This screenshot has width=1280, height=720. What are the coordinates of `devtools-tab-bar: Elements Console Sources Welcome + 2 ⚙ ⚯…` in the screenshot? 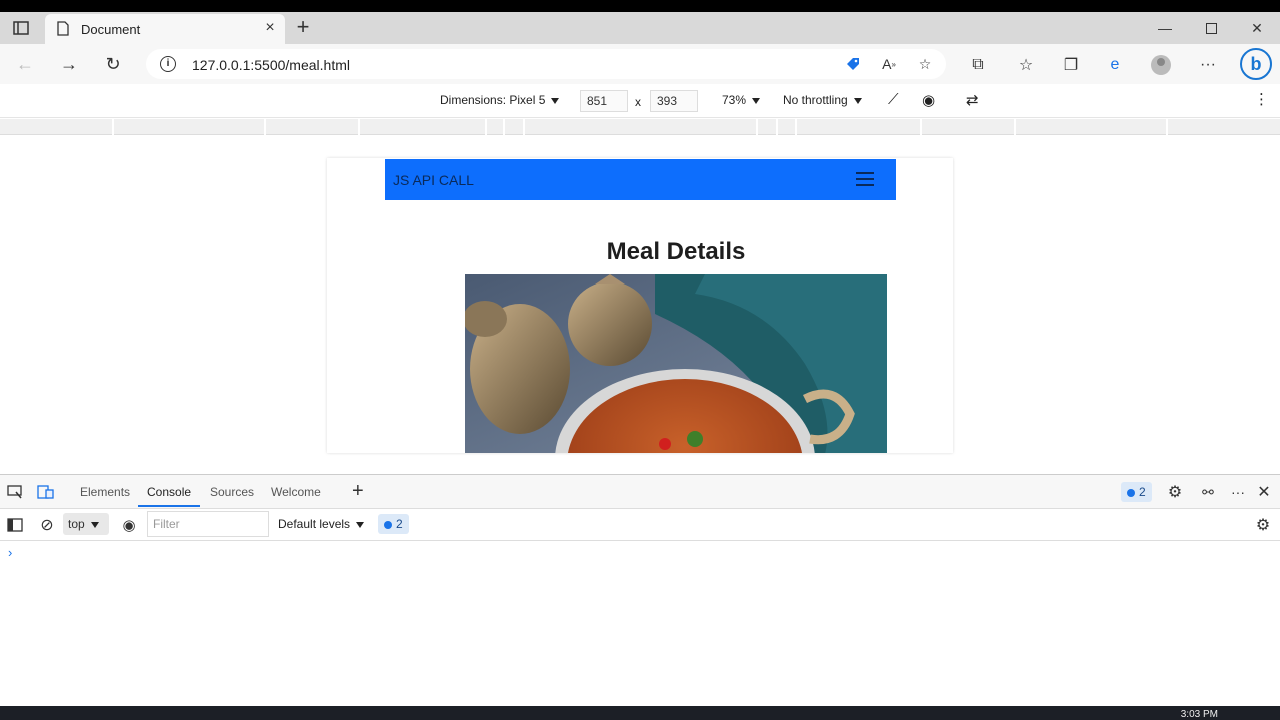 It's located at (640, 492).